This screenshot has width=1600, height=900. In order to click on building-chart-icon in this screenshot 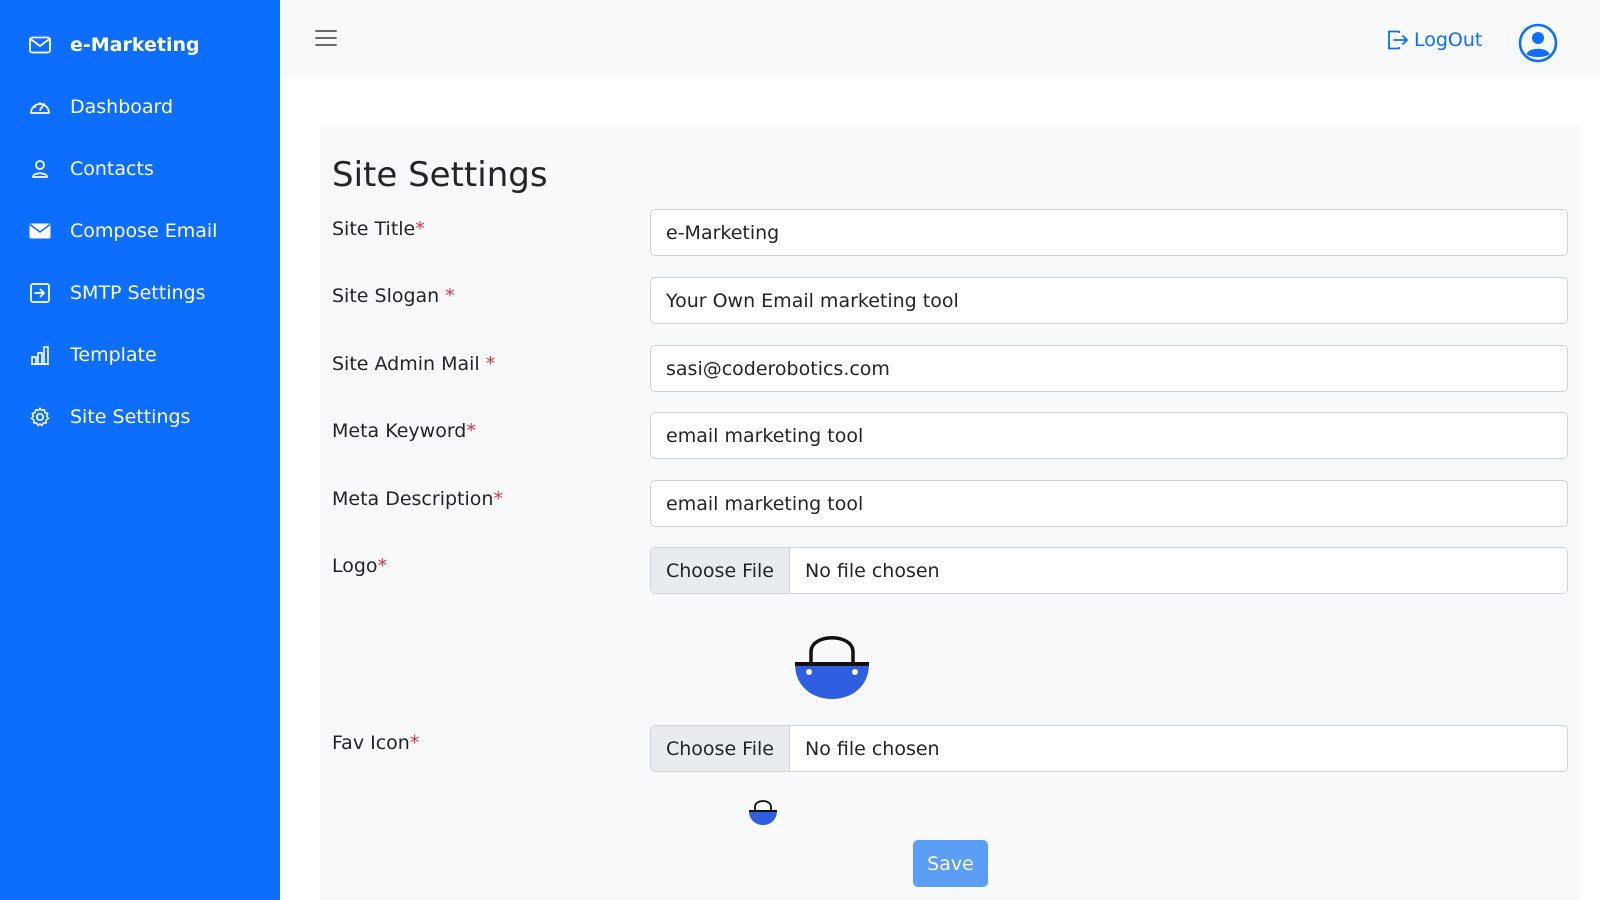, I will do `click(40, 355)`.